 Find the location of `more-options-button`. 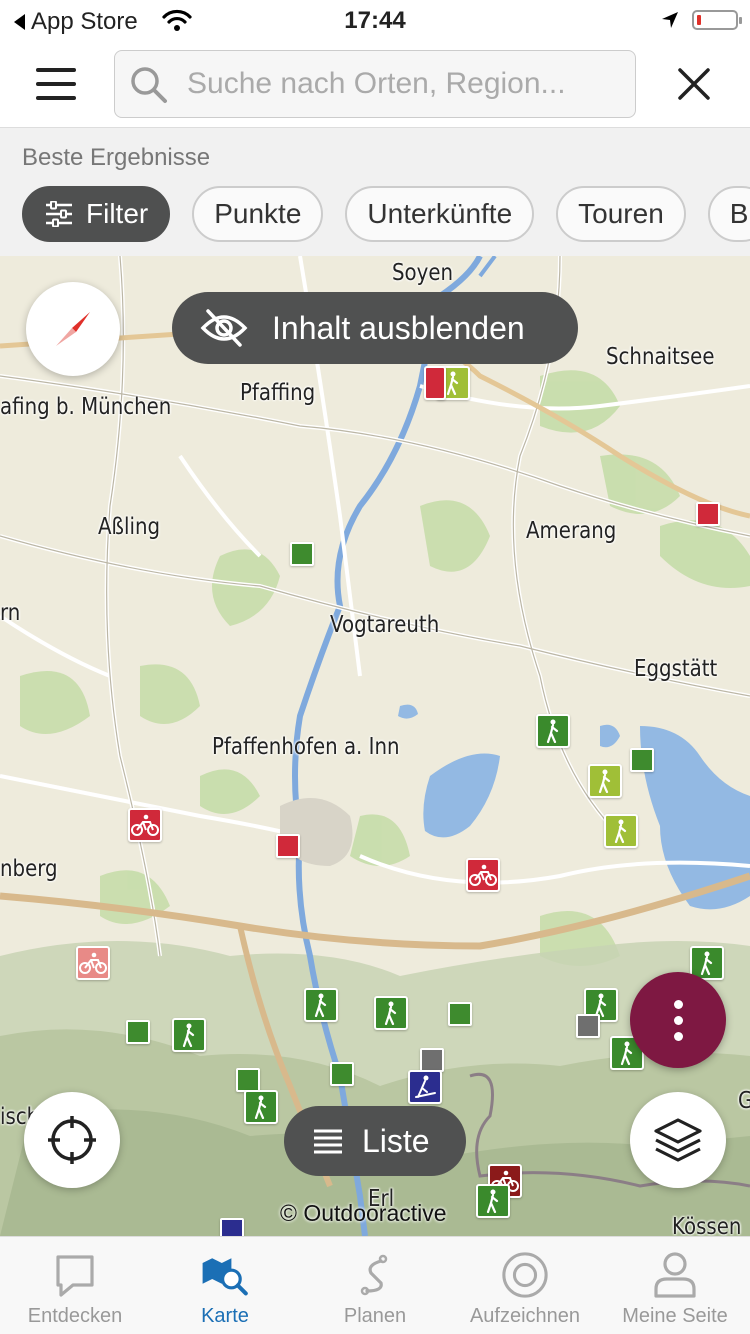

more-options-button is located at coordinates (678, 1020).